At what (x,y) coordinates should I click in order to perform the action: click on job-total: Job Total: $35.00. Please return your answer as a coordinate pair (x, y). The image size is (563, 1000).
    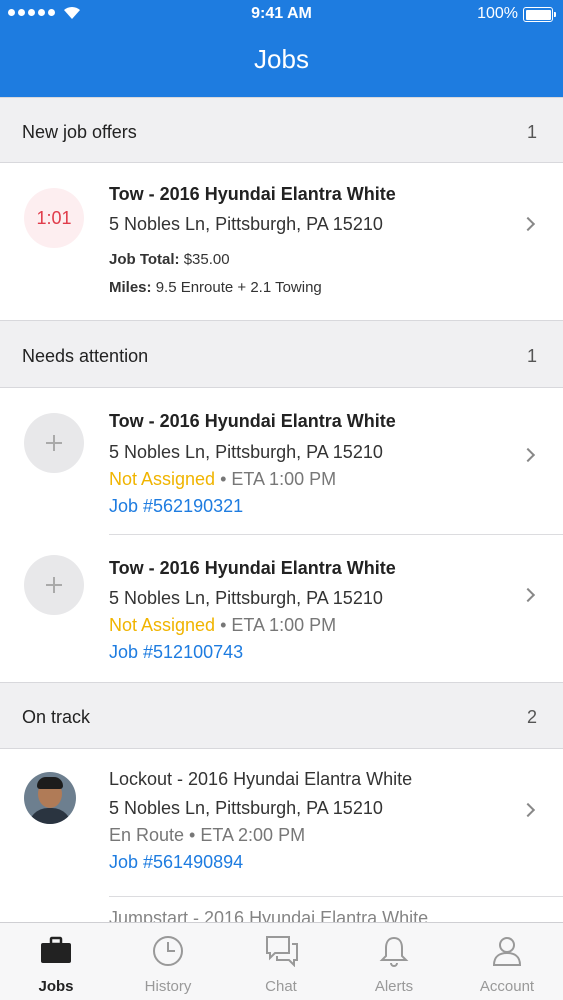
    Looking at the image, I should click on (169, 259).